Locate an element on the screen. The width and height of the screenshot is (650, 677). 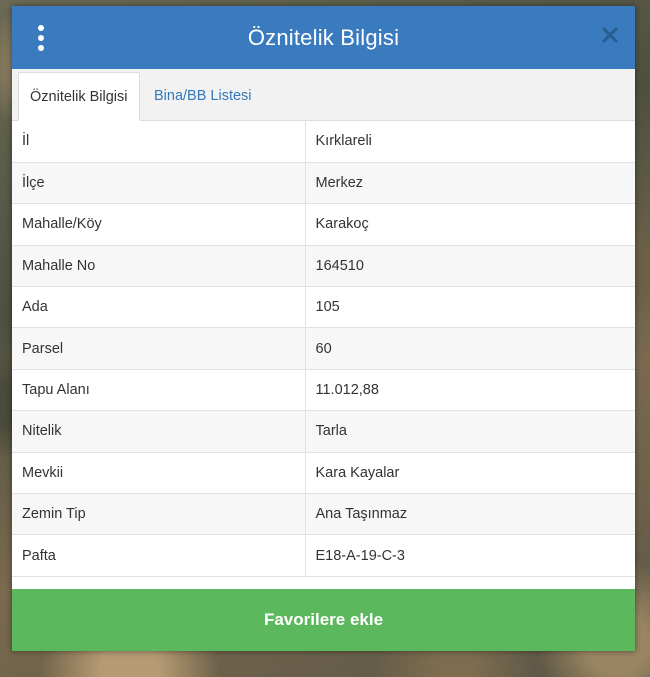
tab-building-list: Bina/BB Listesi is located at coordinates (203, 96).